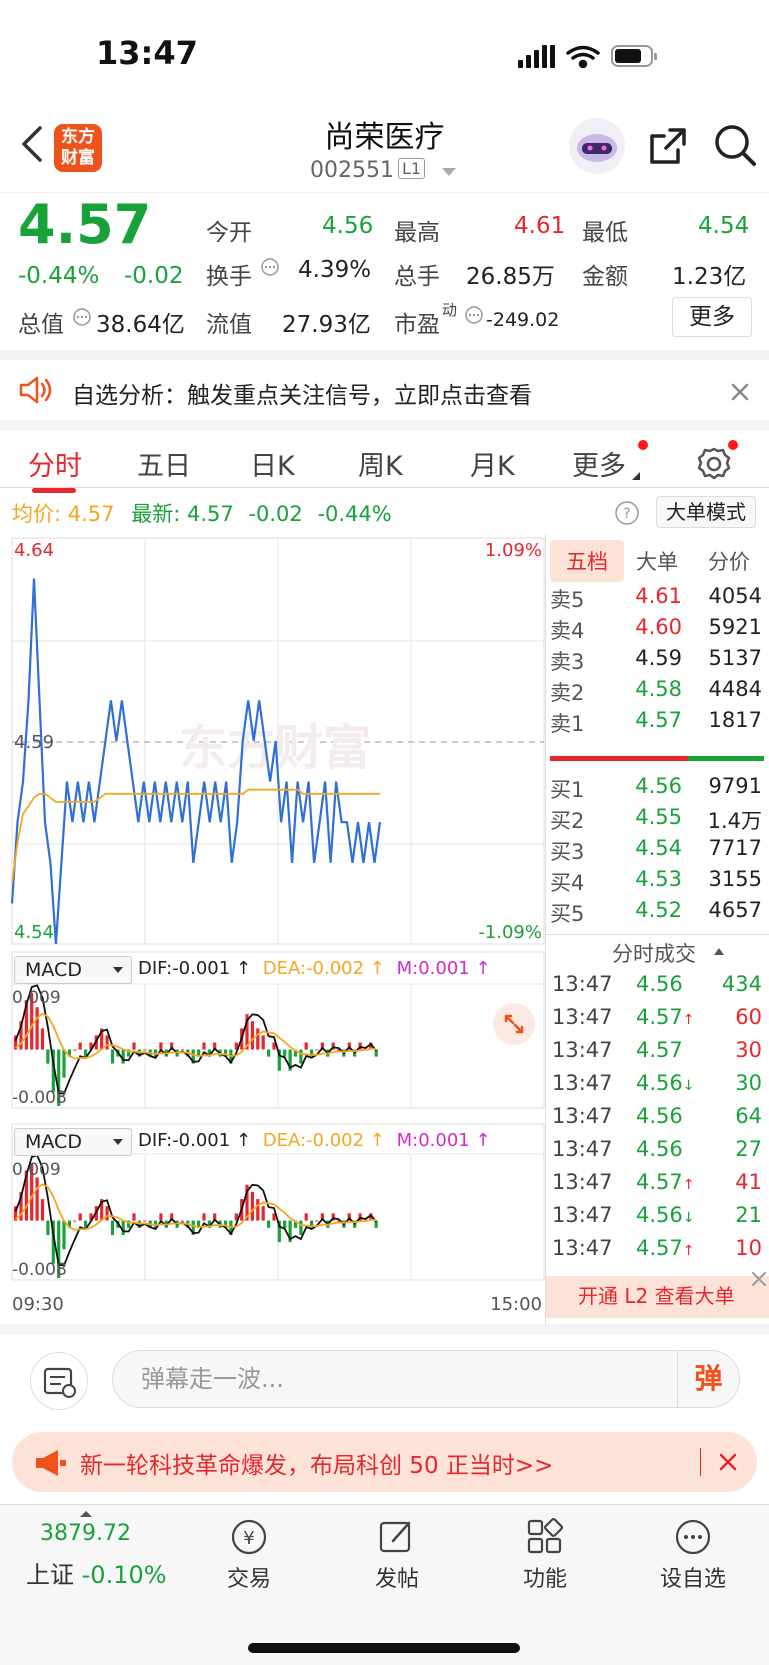 The height and width of the screenshot is (1665, 769). I want to click on ask-bid-ratio-bar, so click(726, 758).